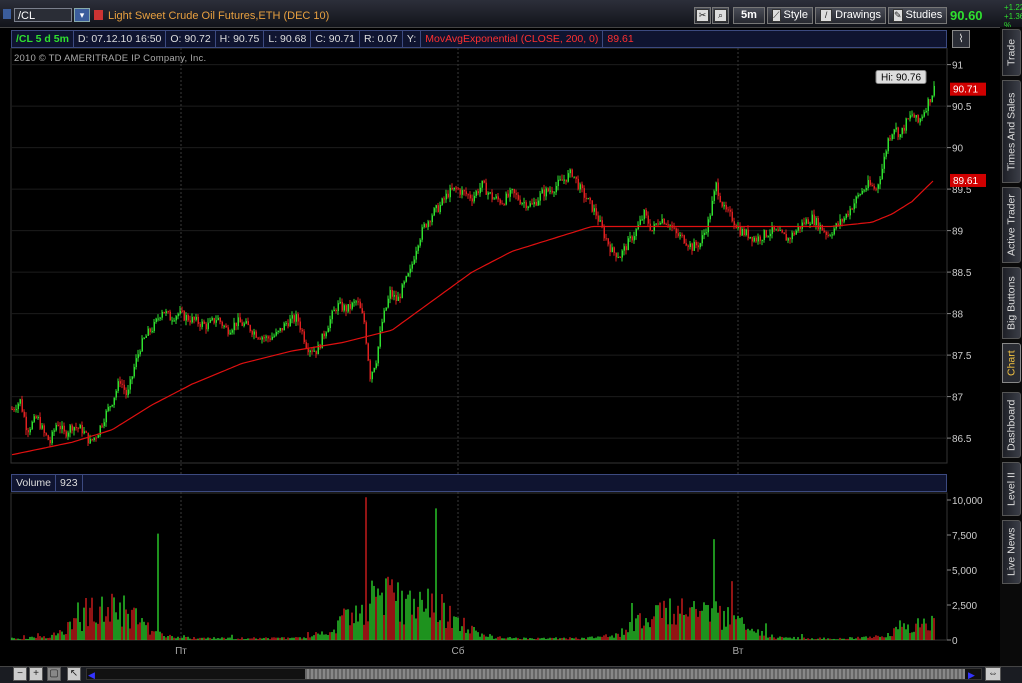 The width and height of the screenshot is (1022, 683). What do you see at coordinates (1011, 303) in the screenshot?
I see `tab-big-buttons: Big Buttons` at bounding box center [1011, 303].